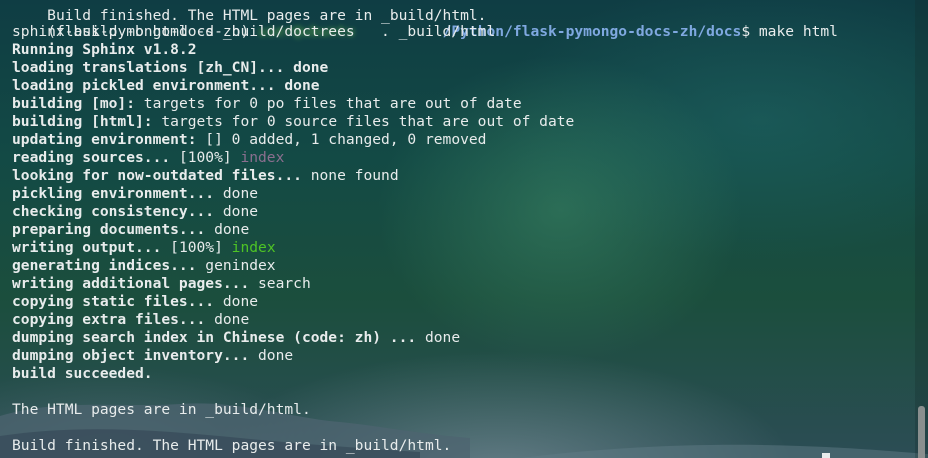 The height and width of the screenshot is (458, 928). I want to click on writing-index-text: index, so click(253, 247).